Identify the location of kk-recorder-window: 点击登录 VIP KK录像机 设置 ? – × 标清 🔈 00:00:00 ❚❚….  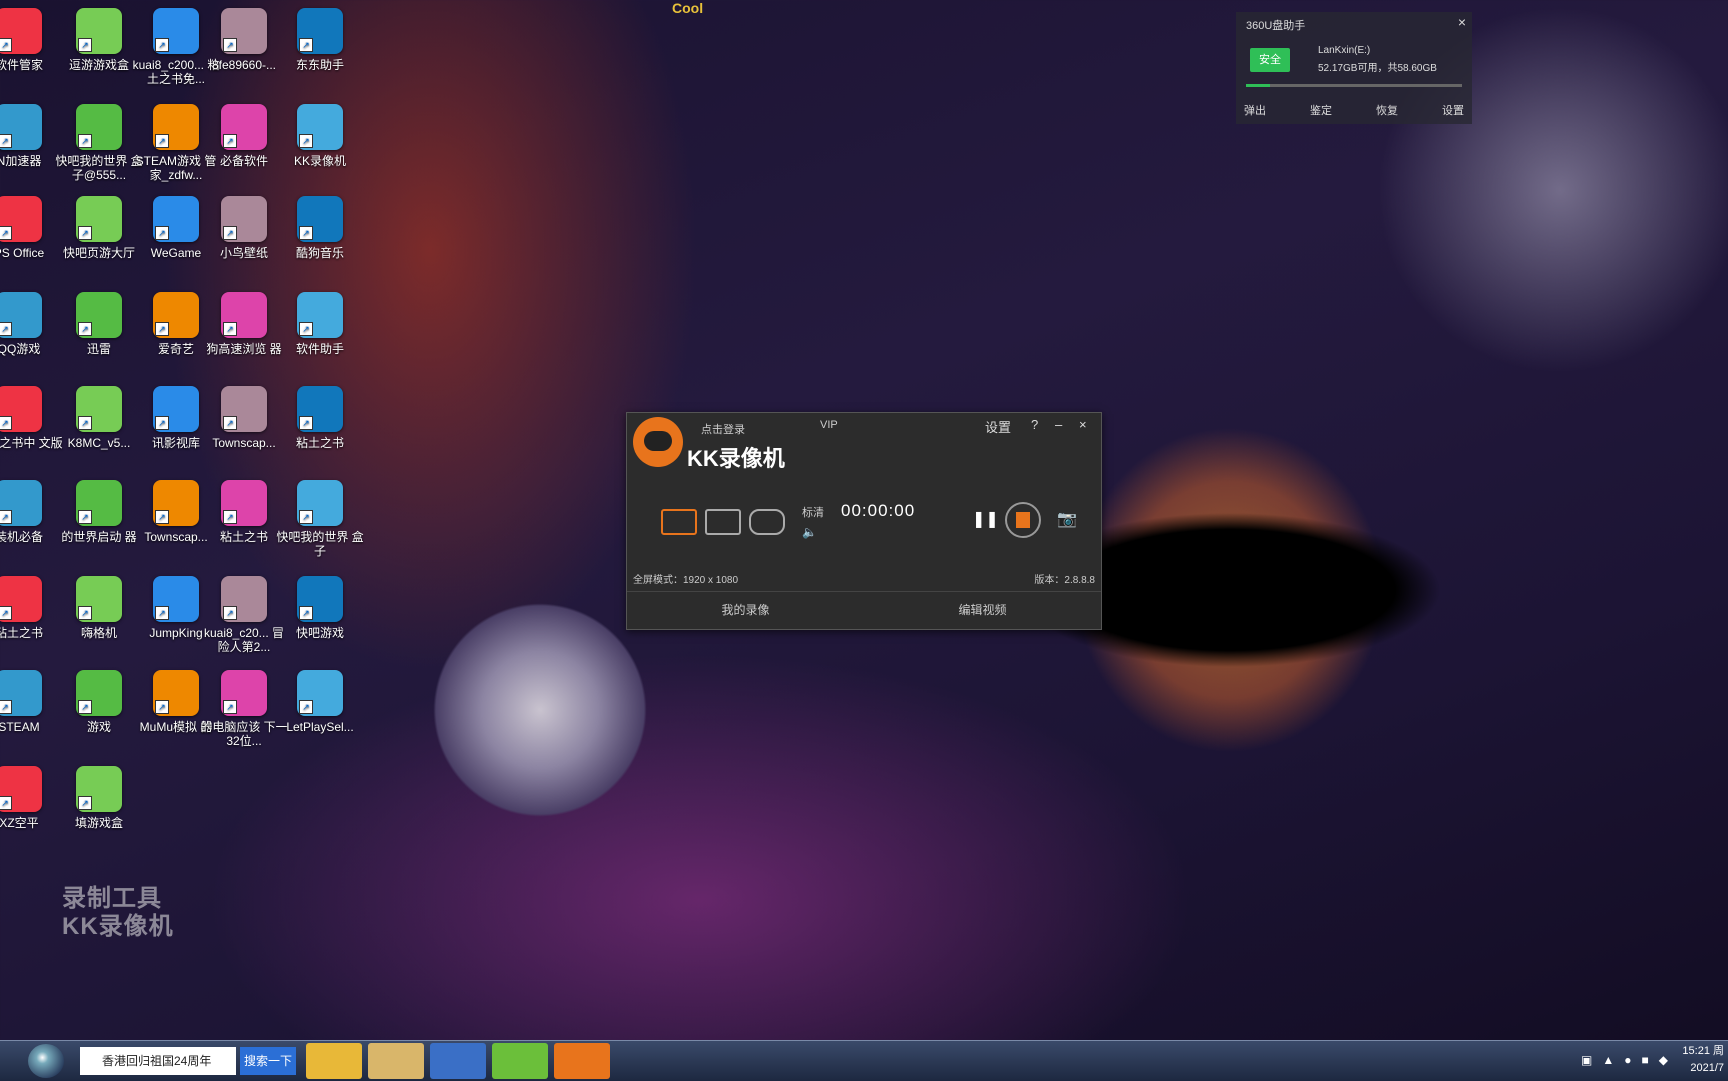
(864, 521).